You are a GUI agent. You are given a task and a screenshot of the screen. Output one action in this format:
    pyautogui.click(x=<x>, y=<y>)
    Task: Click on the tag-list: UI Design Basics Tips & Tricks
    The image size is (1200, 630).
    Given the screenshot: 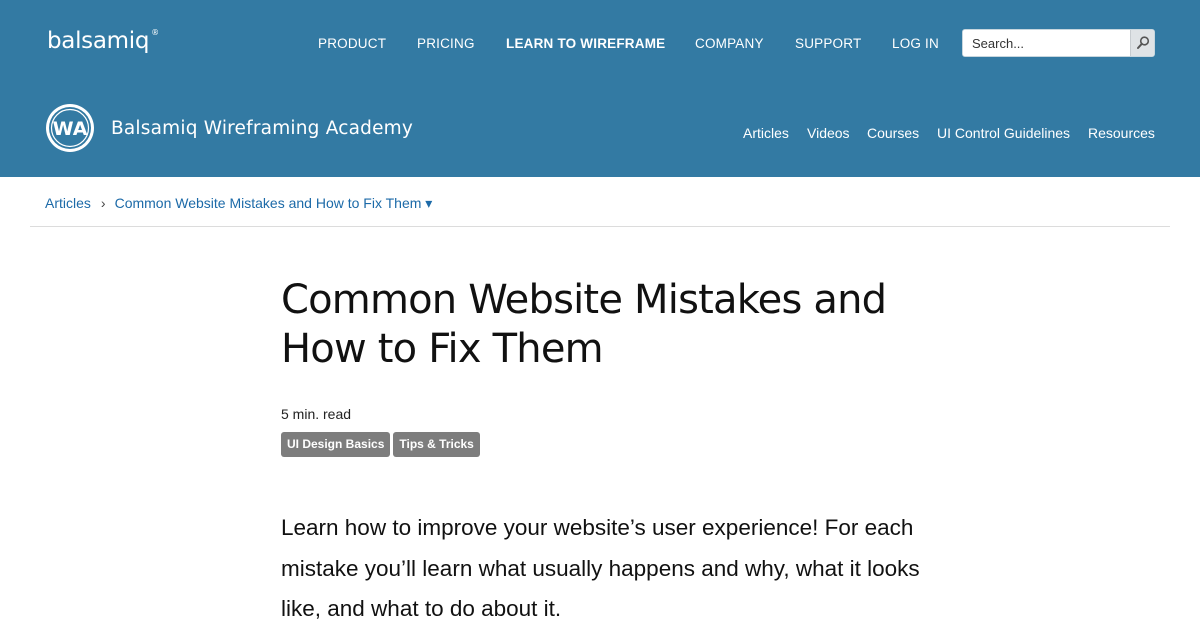 What is the action you would take?
    pyautogui.click(x=382, y=444)
    